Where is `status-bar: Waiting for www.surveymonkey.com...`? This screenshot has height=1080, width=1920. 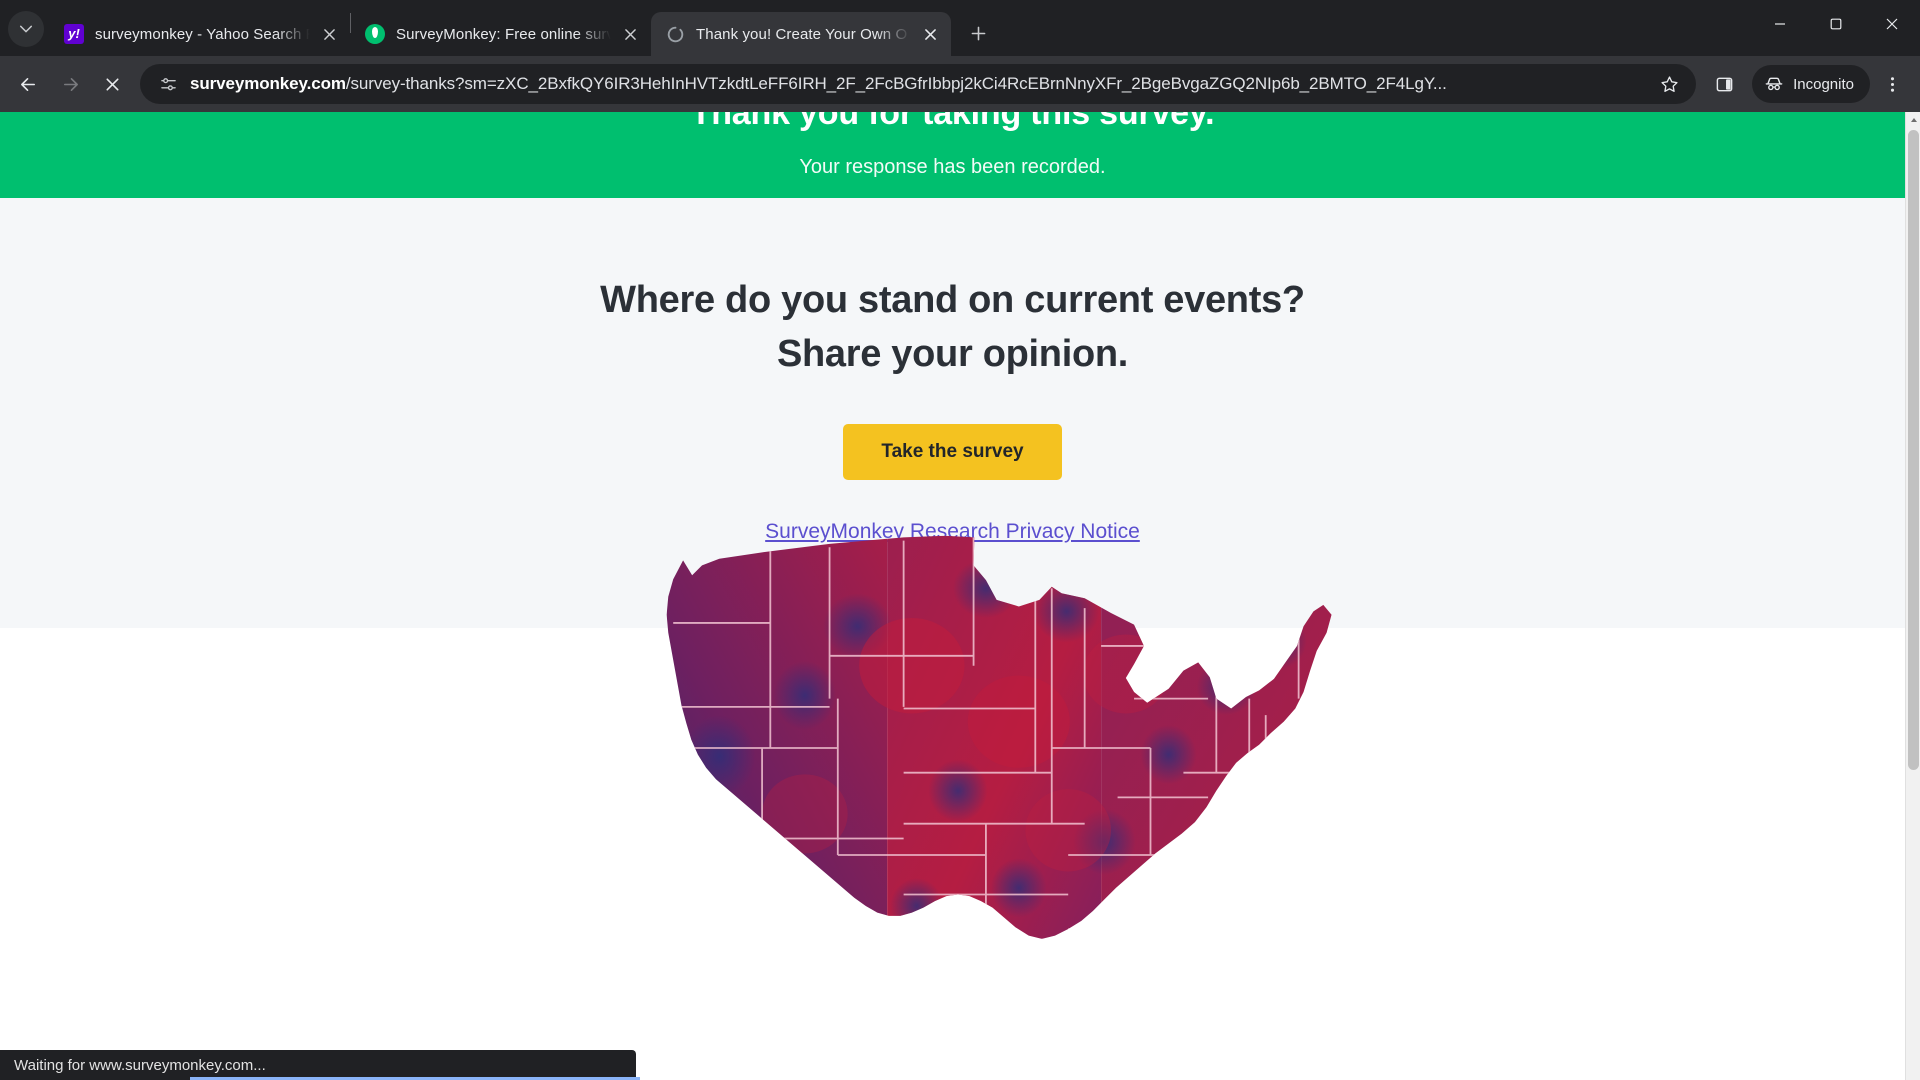 status-bar: Waiting for www.surveymonkey.com... is located at coordinates (318, 1065).